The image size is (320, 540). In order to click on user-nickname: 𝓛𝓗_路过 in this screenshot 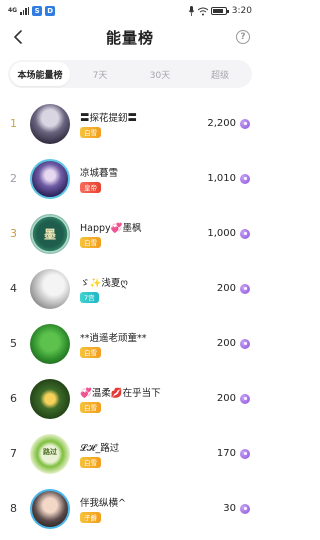, I will do `click(100, 448)`.